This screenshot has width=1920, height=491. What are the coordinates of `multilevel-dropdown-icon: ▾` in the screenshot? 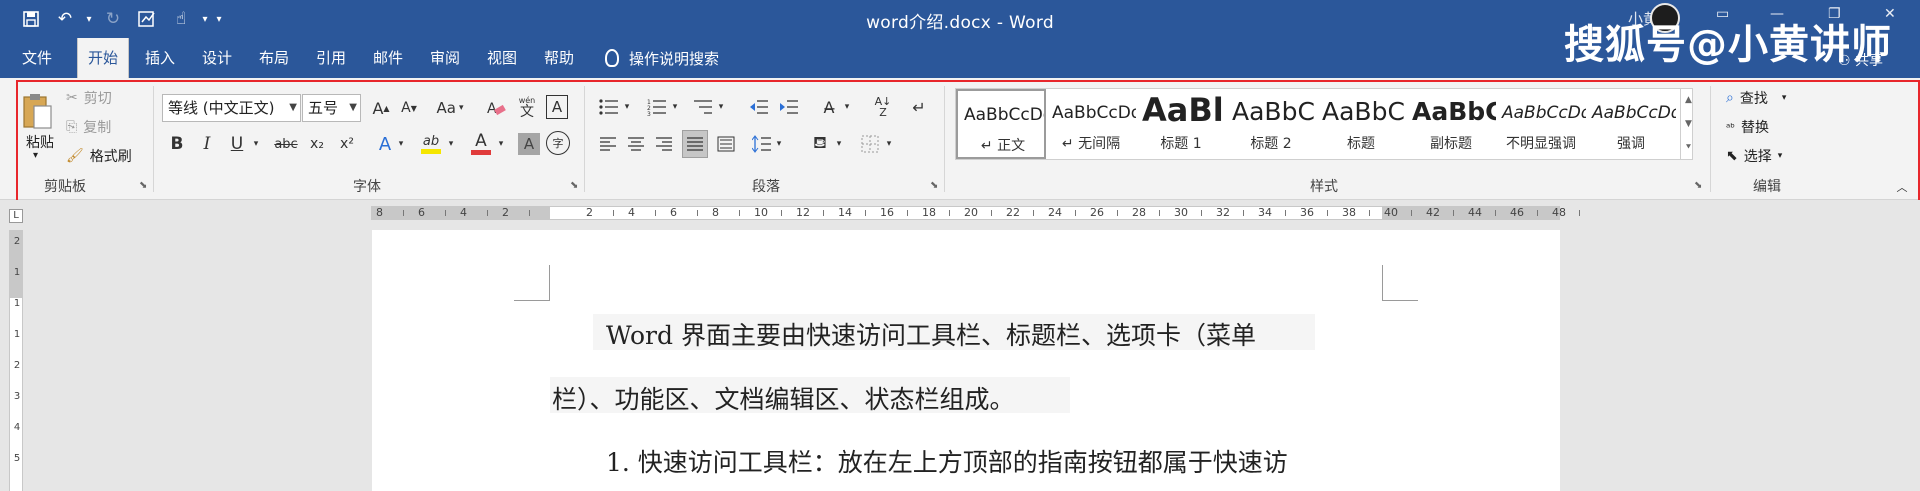 It's located at (721, 107).